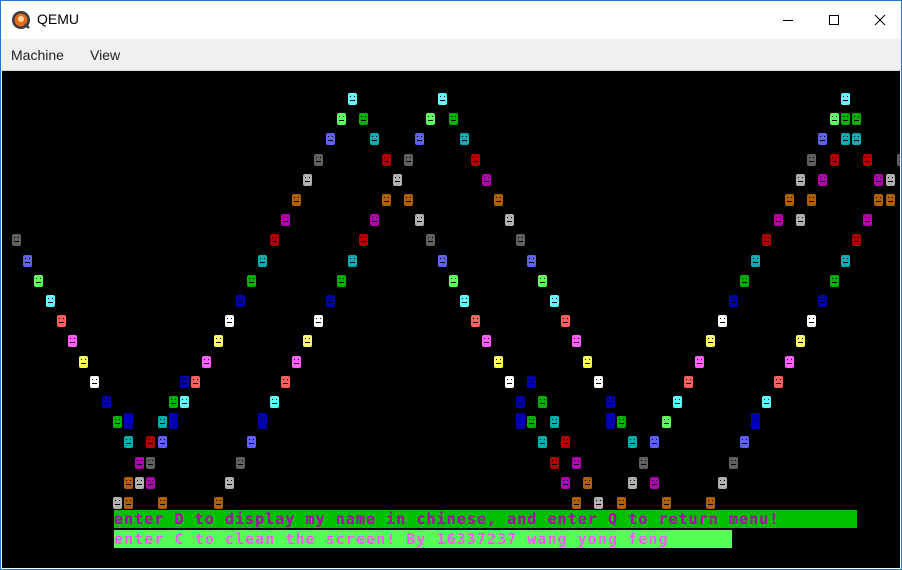  I want to click on title-bar: QEMU, so click(451, 20).